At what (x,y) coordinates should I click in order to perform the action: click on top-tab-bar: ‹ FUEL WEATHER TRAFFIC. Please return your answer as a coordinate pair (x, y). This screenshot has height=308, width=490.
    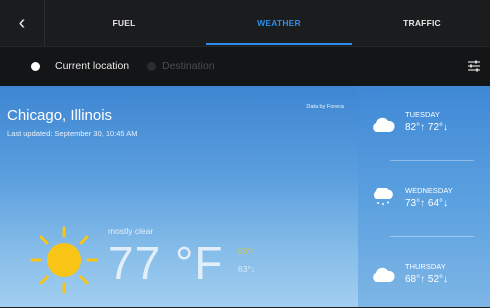
    Looking at the image, I should click on (245, 23).